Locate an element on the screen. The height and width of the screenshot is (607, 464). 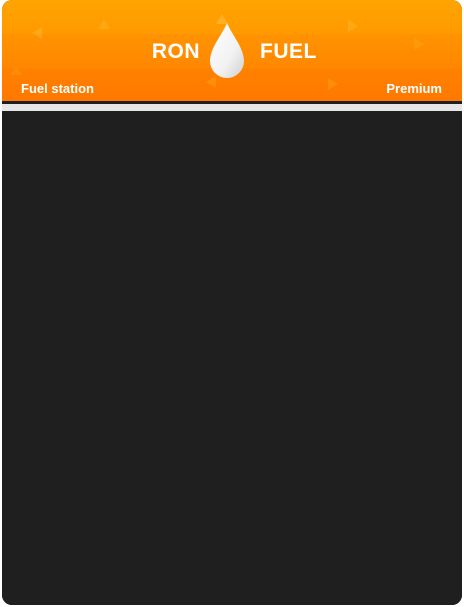
brand-name-right: FUEL is located at coordinates (288, 51).